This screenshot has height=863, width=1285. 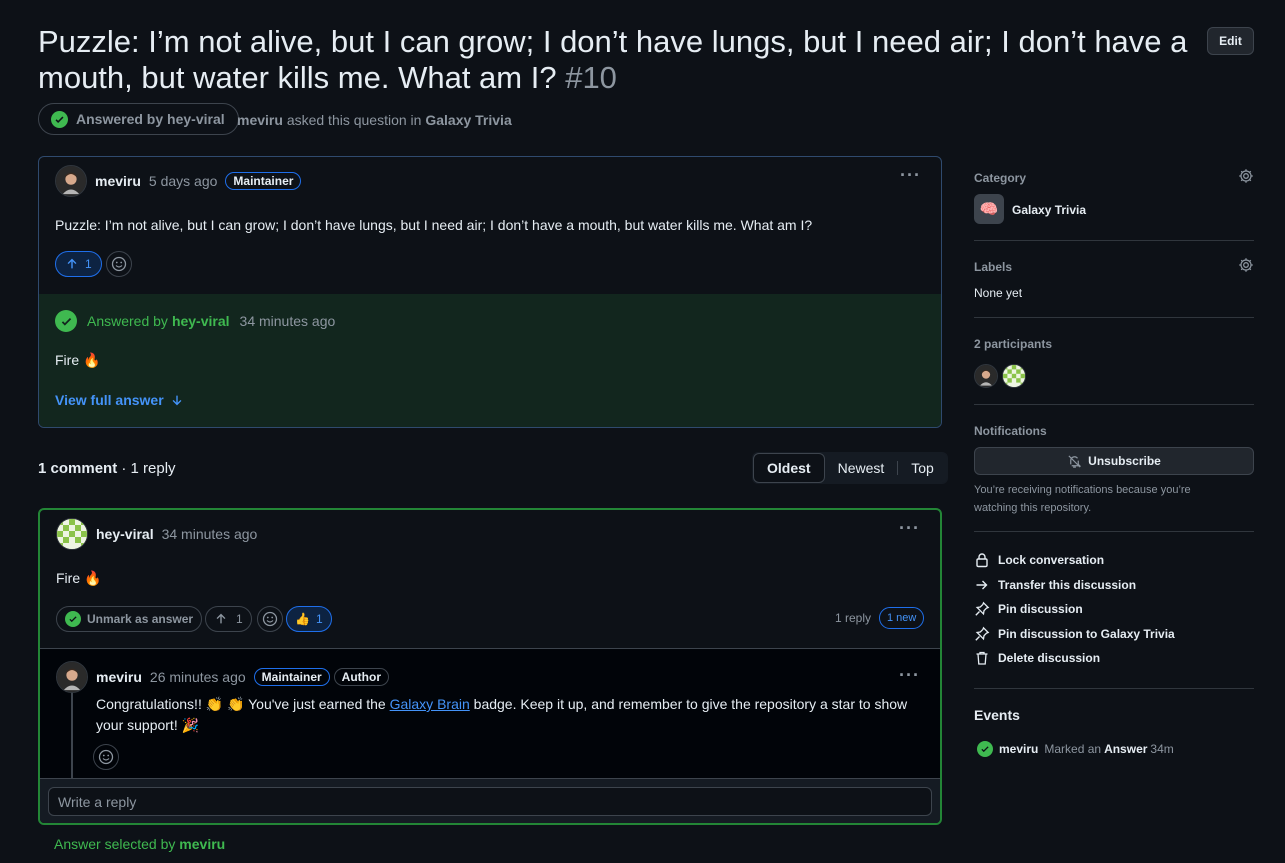 What do you see at coordinates (902, 618) in the screenshot?
I see `new-replies-badge: 1 new` at bounding box center [902, 618].